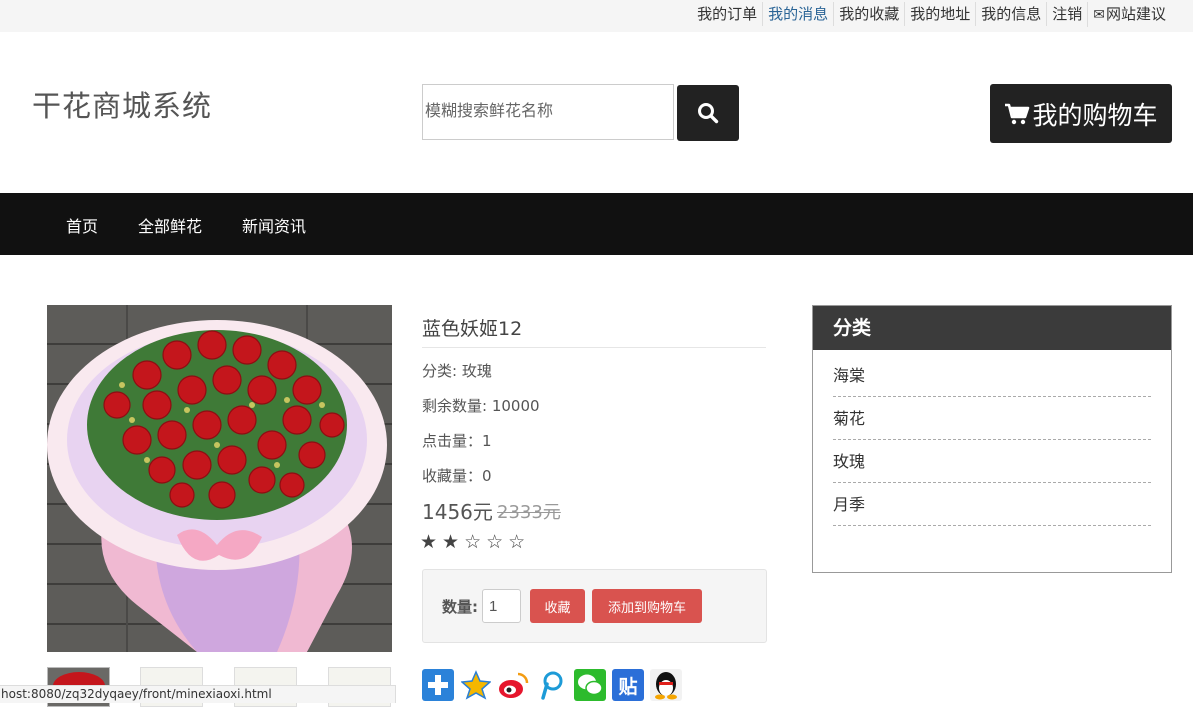 The height and width of the screenshot is (707, 1193). What do you see at coordinates (1099, 14) in the screenshot?
I see `envelope-icon: ✉` at bounding box center [1099, 14].